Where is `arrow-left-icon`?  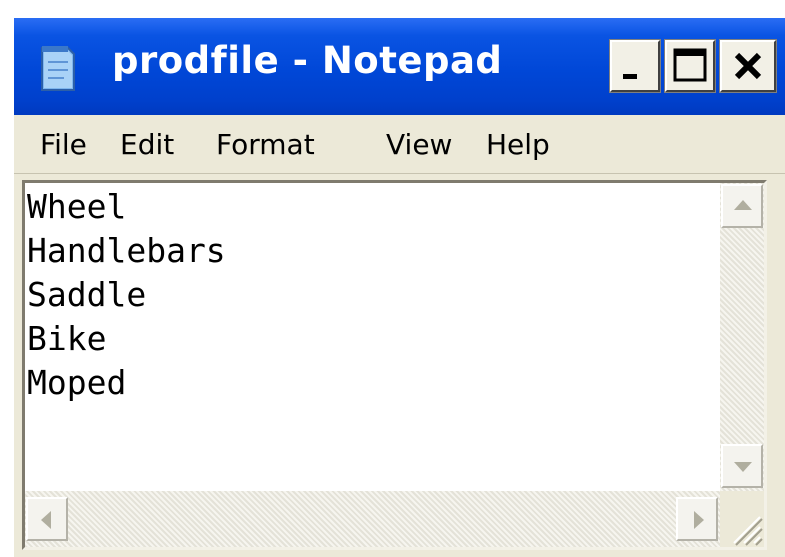 arrow-left-icon is located at coordinates (46, 520).